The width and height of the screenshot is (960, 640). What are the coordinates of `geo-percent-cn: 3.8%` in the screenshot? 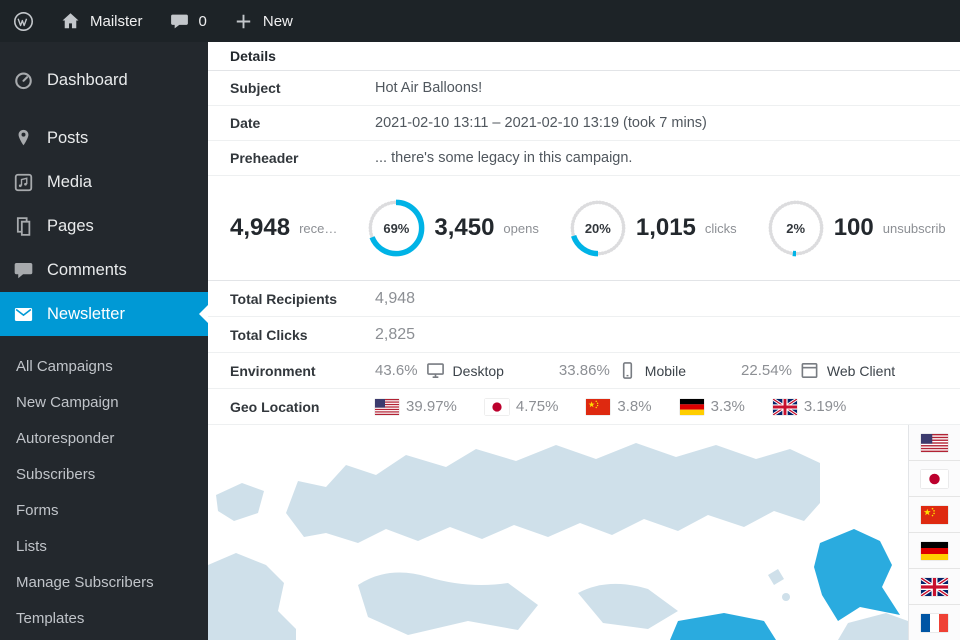 It's located at (634, 406).